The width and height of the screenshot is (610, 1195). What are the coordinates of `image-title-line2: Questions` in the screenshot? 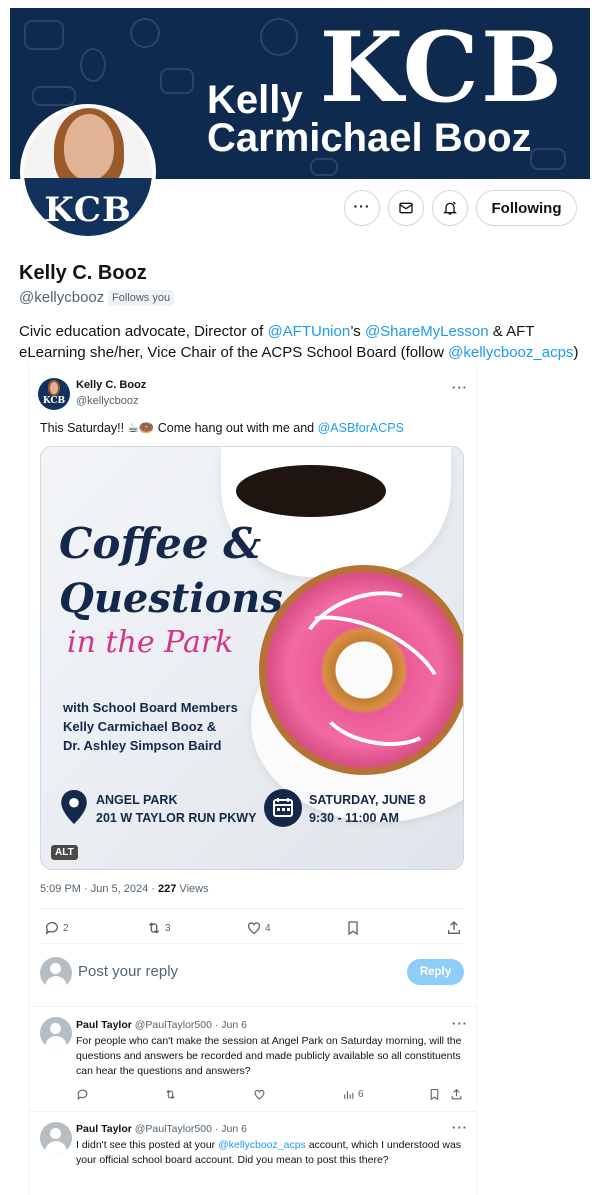 It's located at (171, 598).